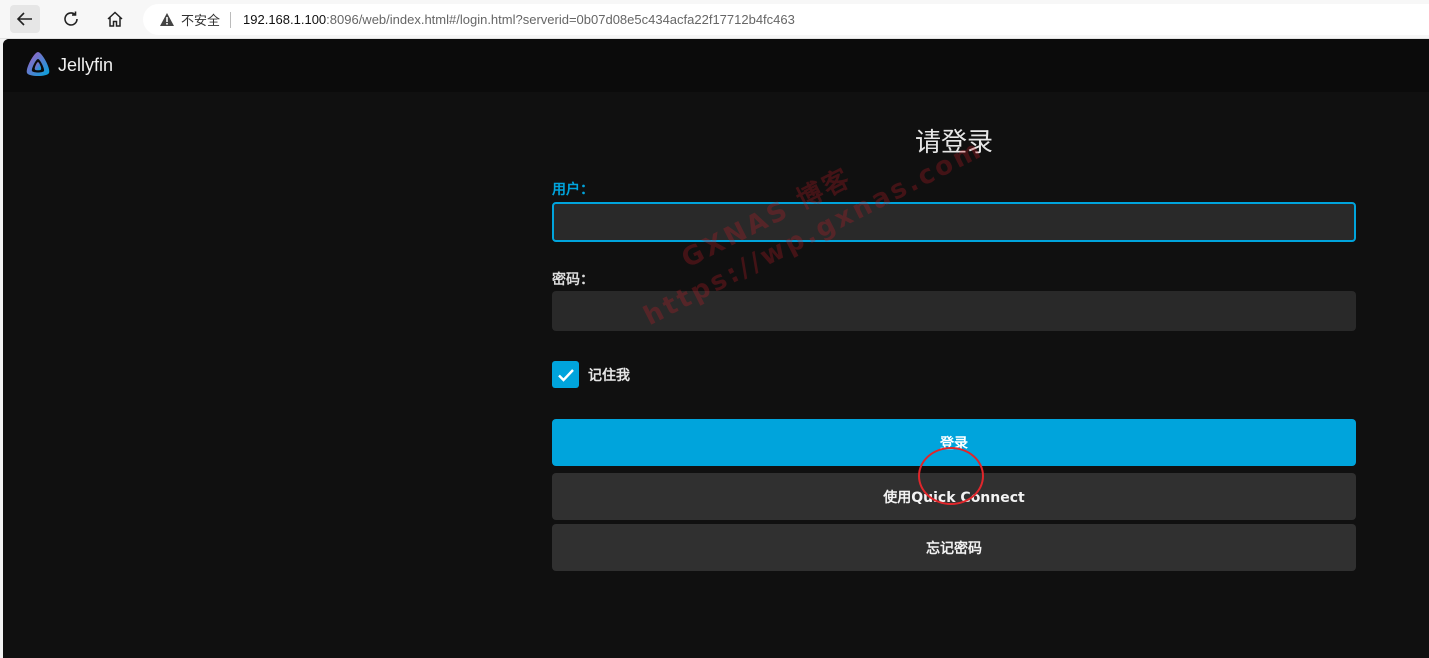 This screenshot has width=1429, height=658. Describe the element at coordinates (285, 19) in the screenshot. I see `url-host: 192.168.1.100` at that location.